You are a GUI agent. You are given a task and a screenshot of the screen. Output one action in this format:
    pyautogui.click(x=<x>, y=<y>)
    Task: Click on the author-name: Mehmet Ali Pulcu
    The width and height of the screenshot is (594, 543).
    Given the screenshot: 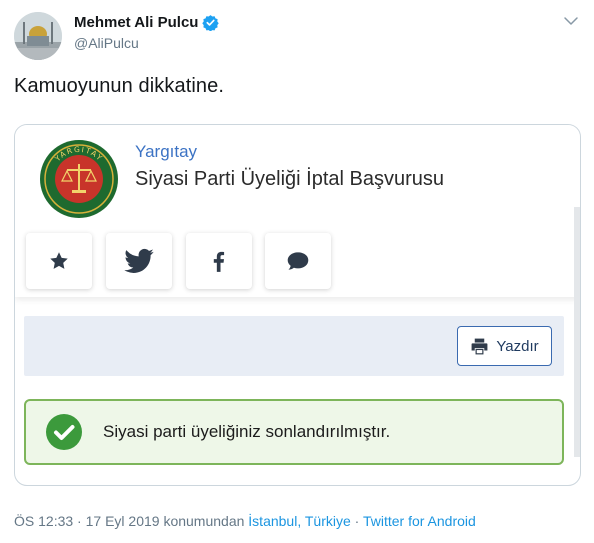 What is the action you would take?
    pyautogui.click(x=136, y=22)
    